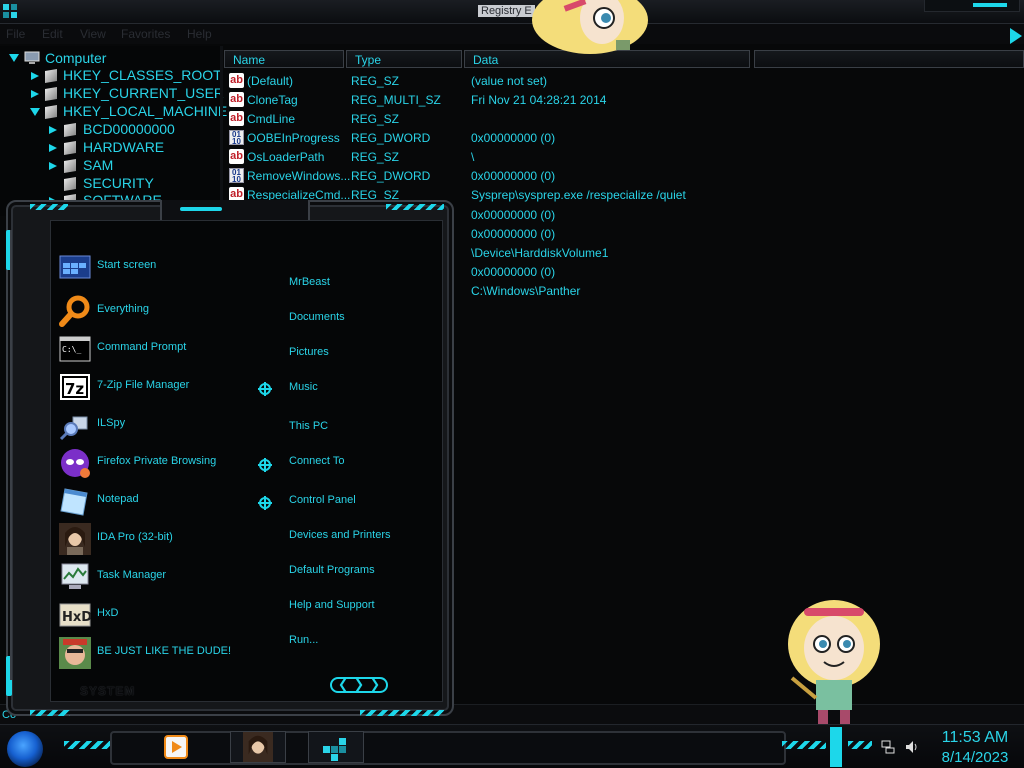  I want to click on network-icon, so click(888, 747).